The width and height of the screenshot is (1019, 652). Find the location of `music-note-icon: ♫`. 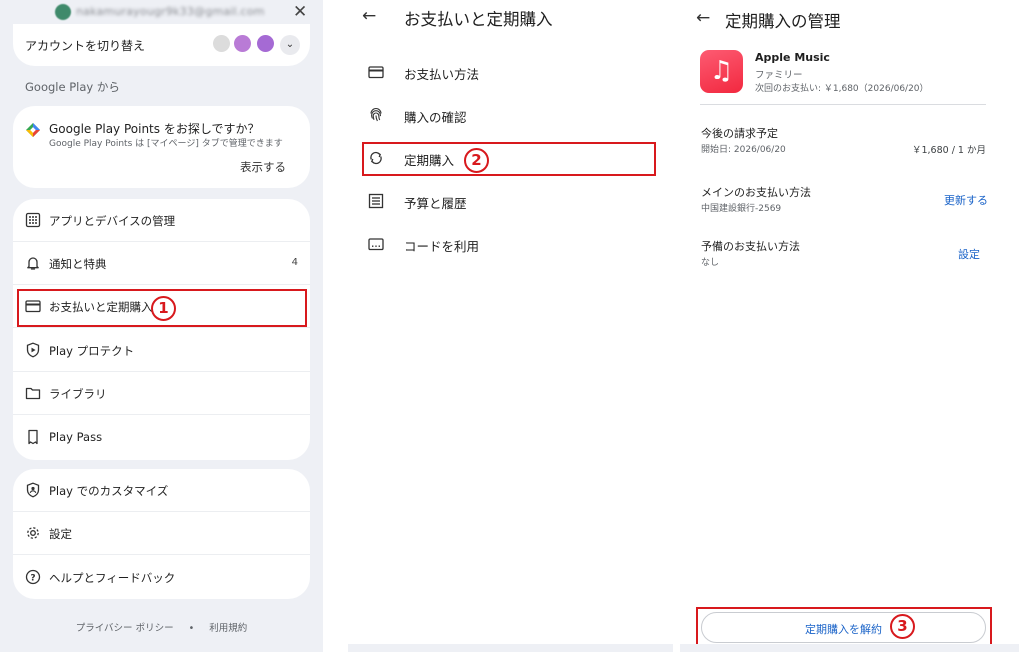

music-note-icon: ♫ is located at coordinates (721, 71).